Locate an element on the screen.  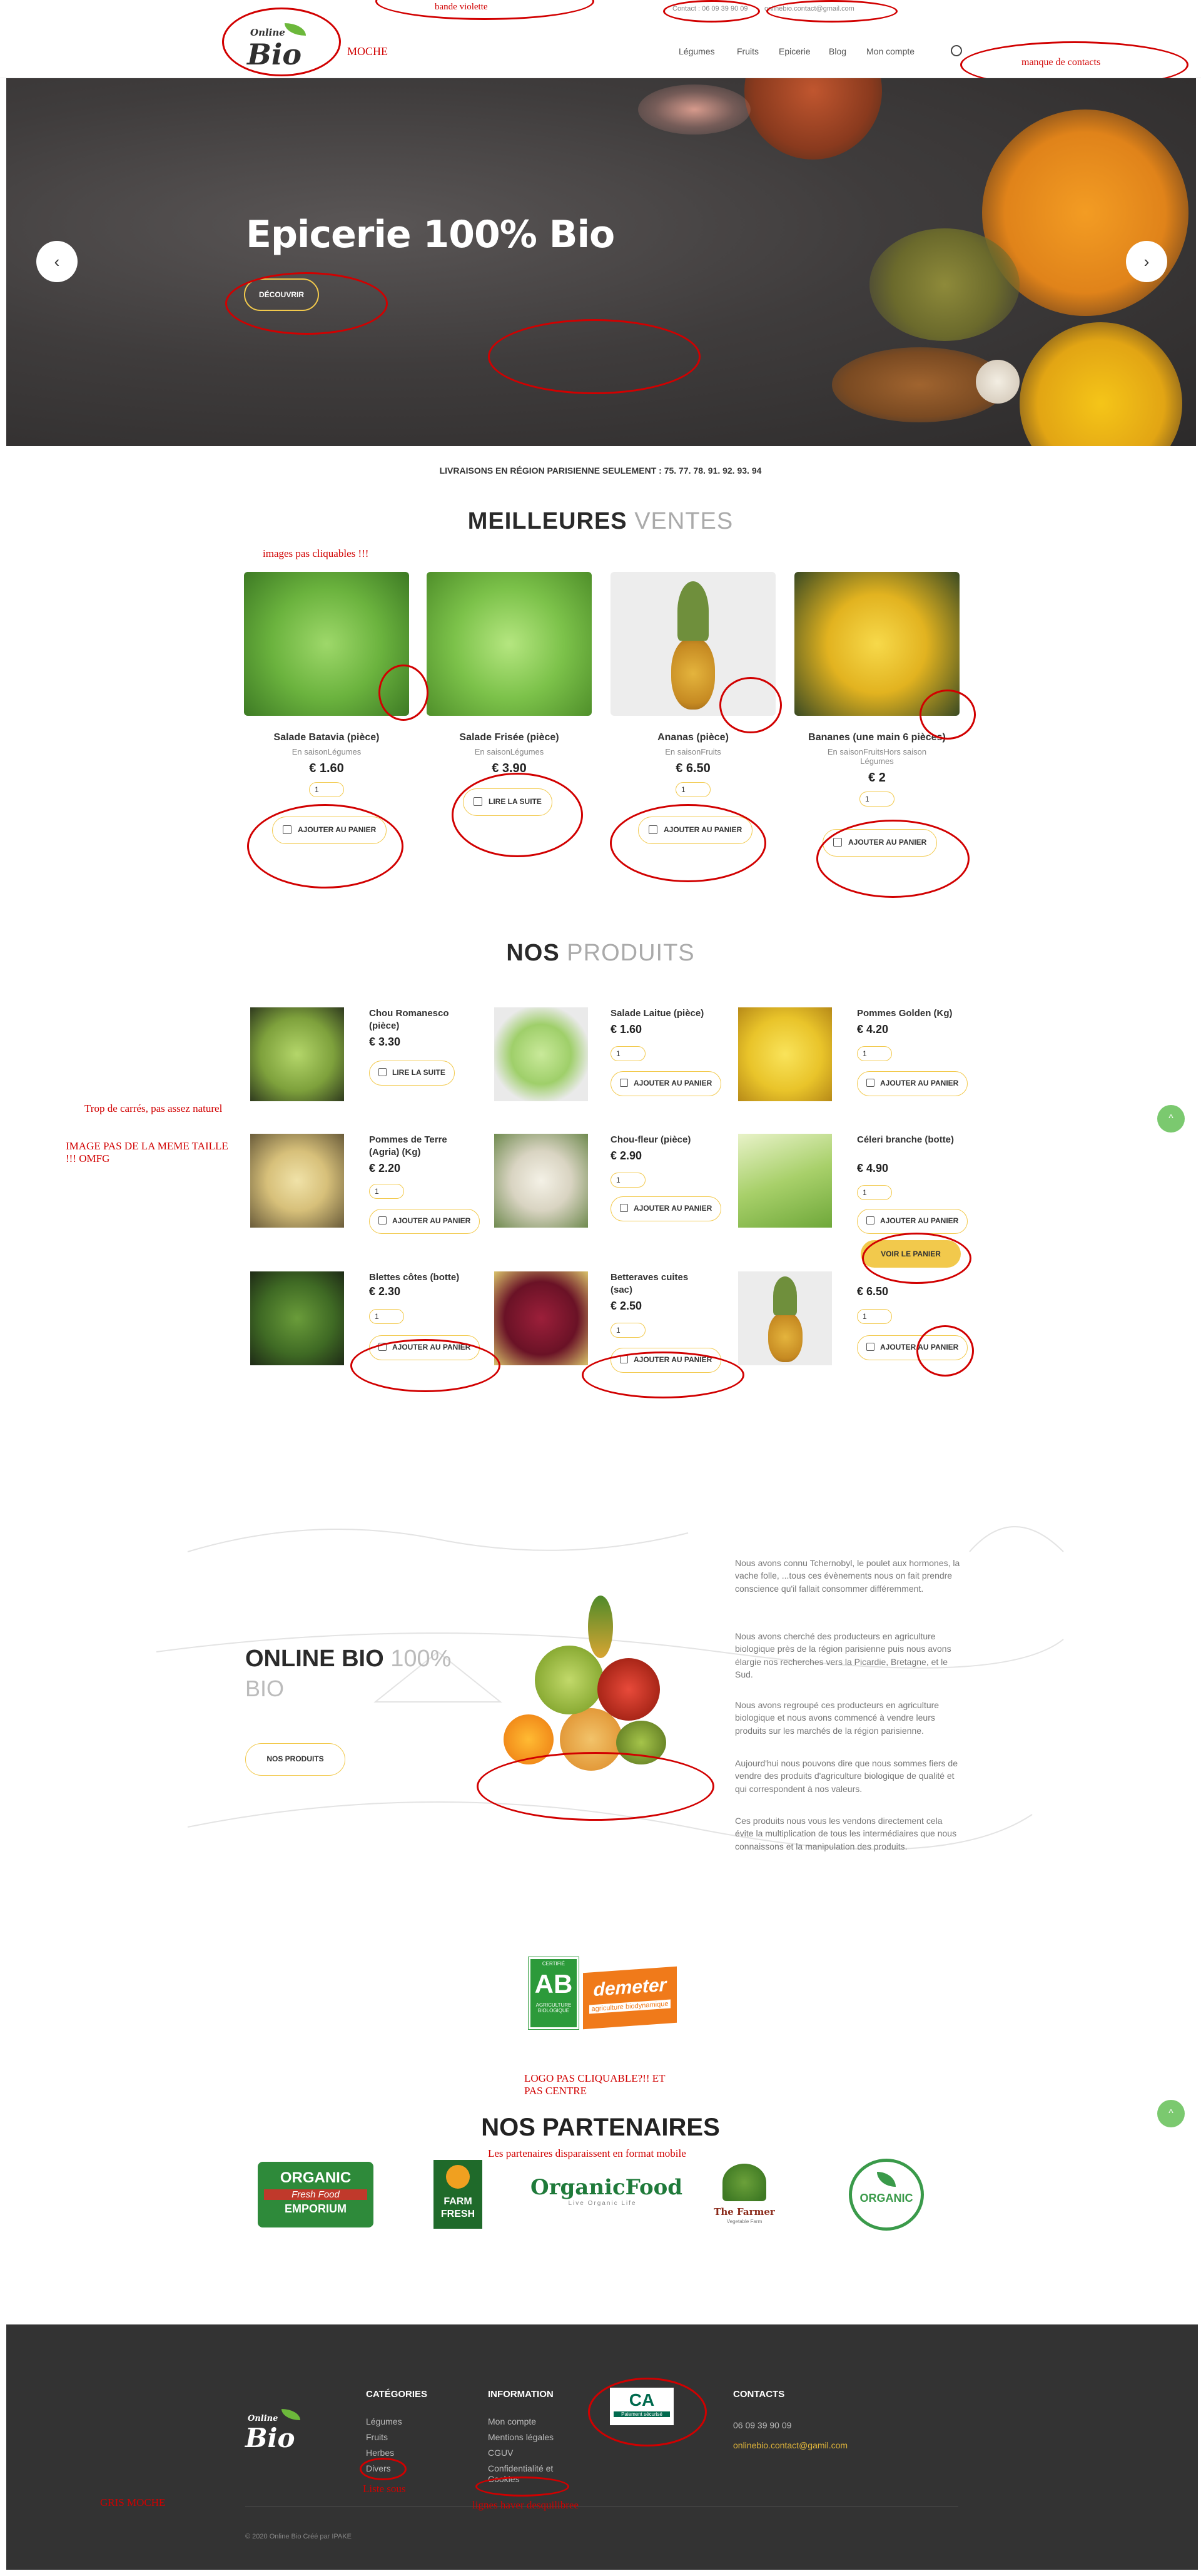
annotation-logo-pas-cliquable: LOGO PAS CLIQUABLE?!! ET PAS CENTRE is located at coordinates (595, 2084).